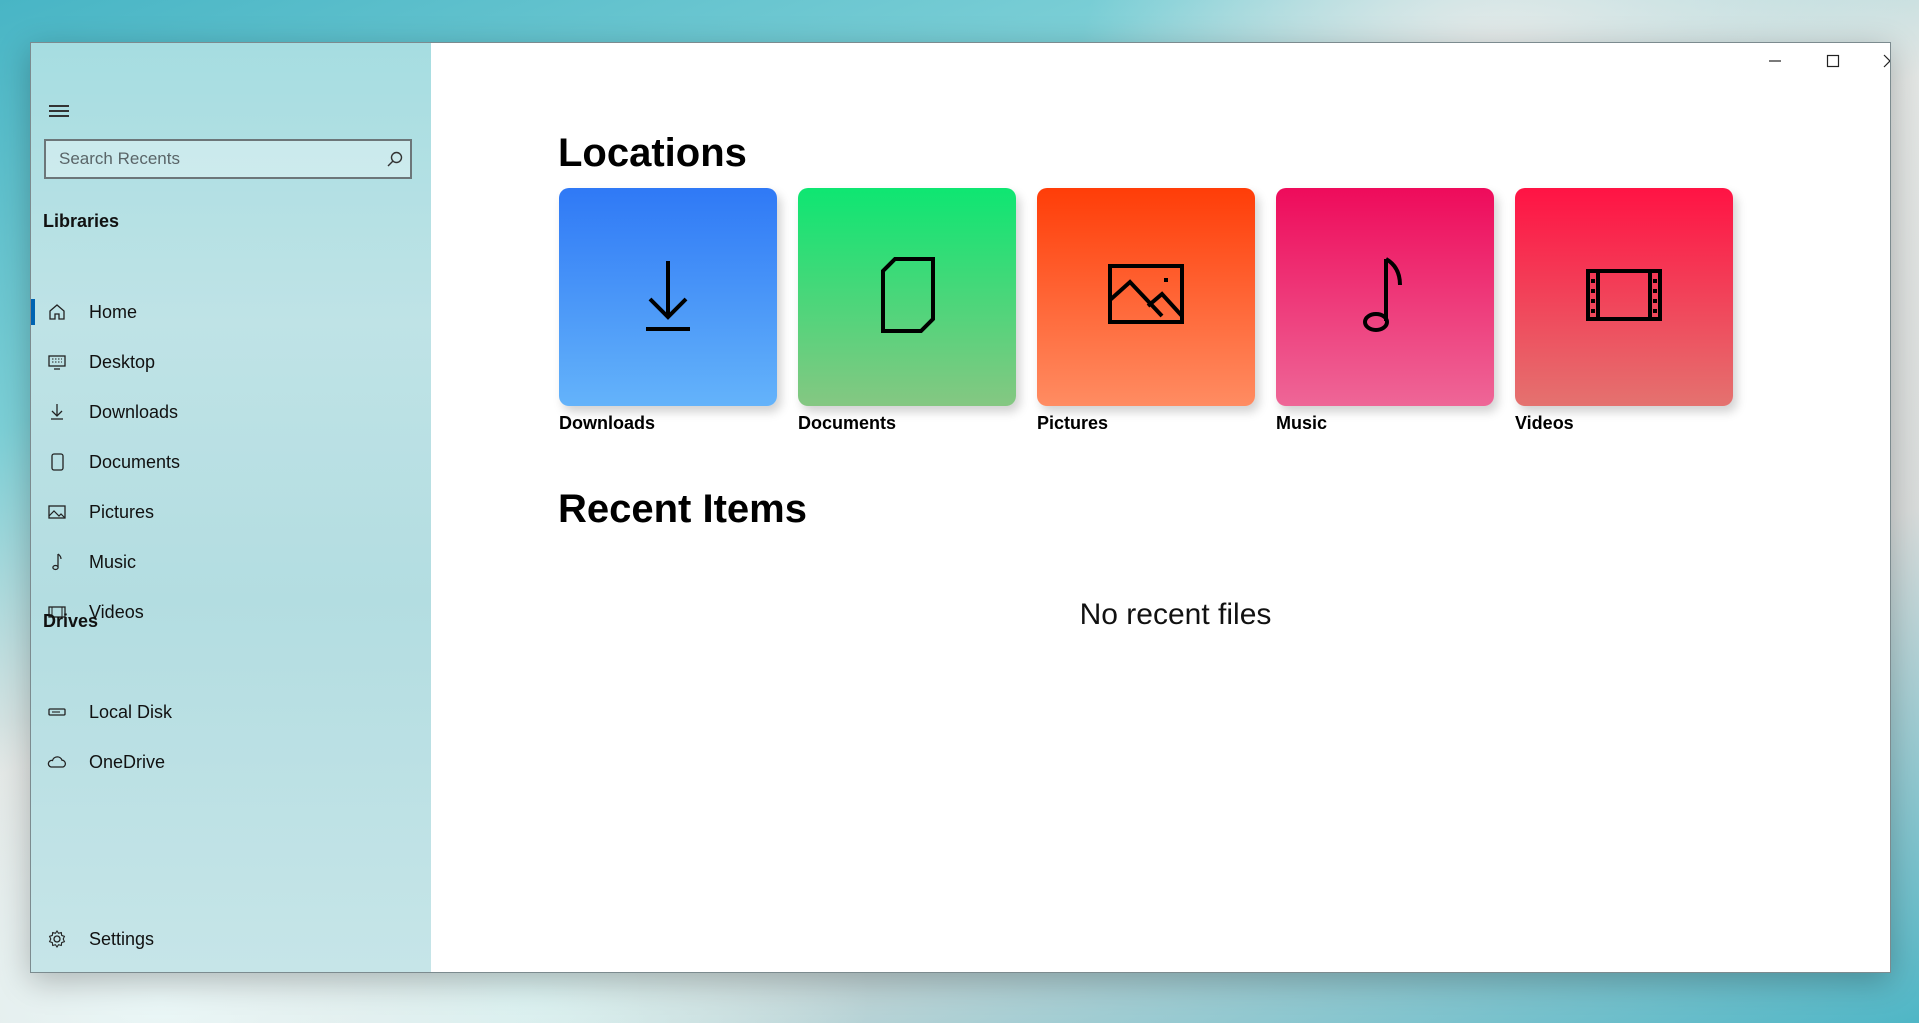  What do you see at coordinates (1302, 423) in the screenshot?
I see `location-label-music: Music` at bounding box center [1302, 423].